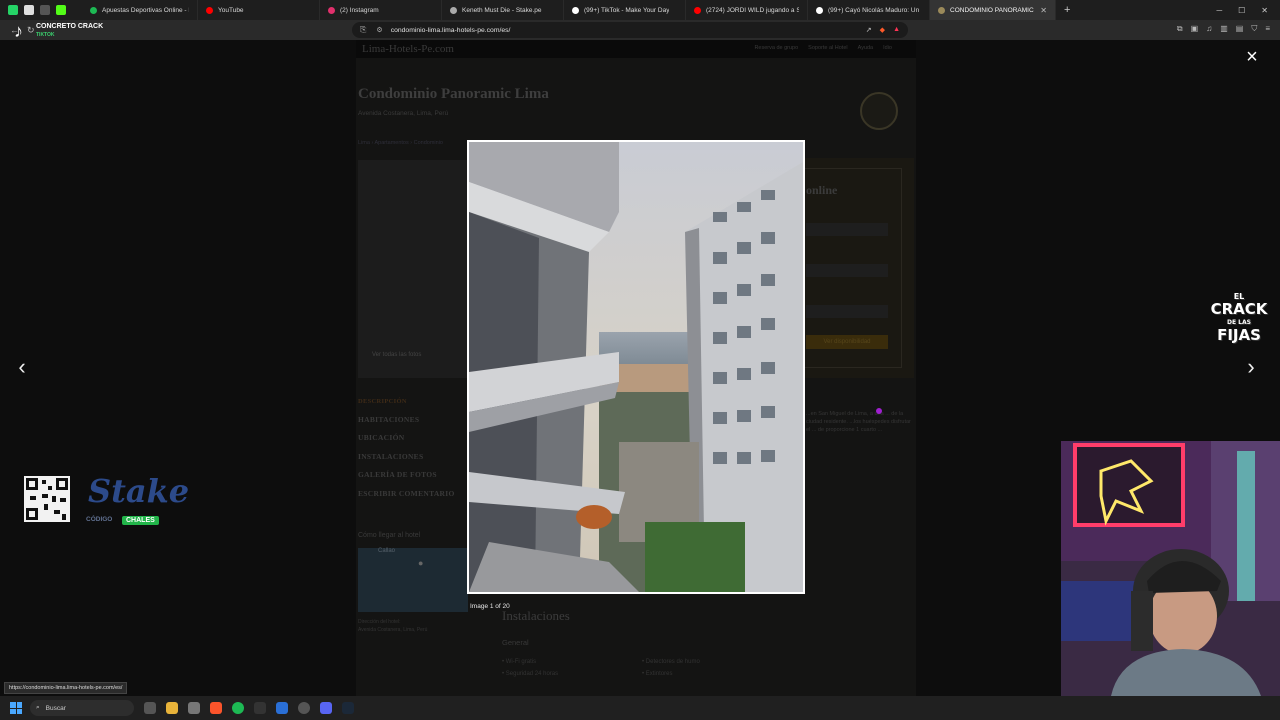  I want to click on site-link: Ayuda, so click(866, 48).